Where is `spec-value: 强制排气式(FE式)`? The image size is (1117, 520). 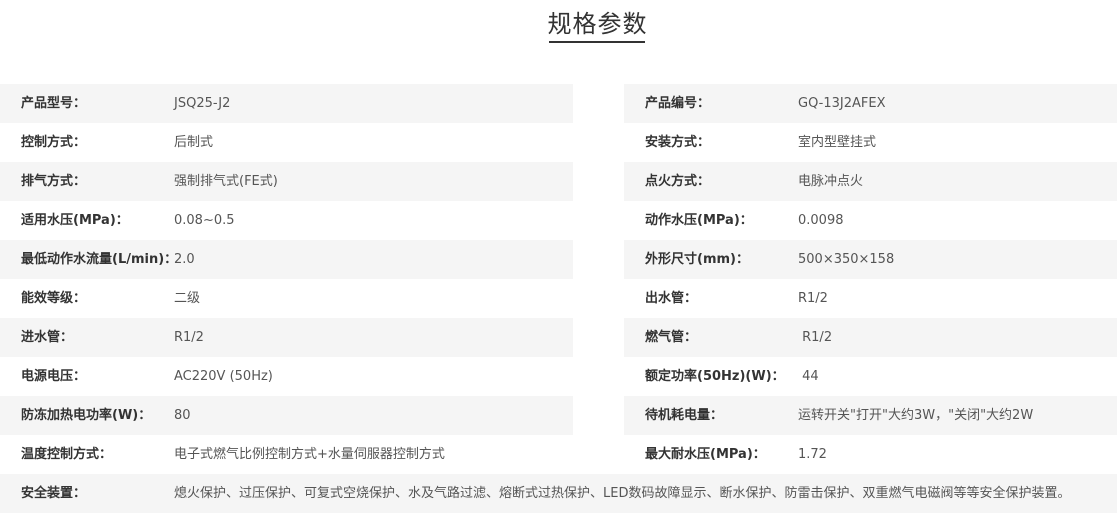
spec-value: 强制排气式(FE式) is located at coordinates (226, 181).